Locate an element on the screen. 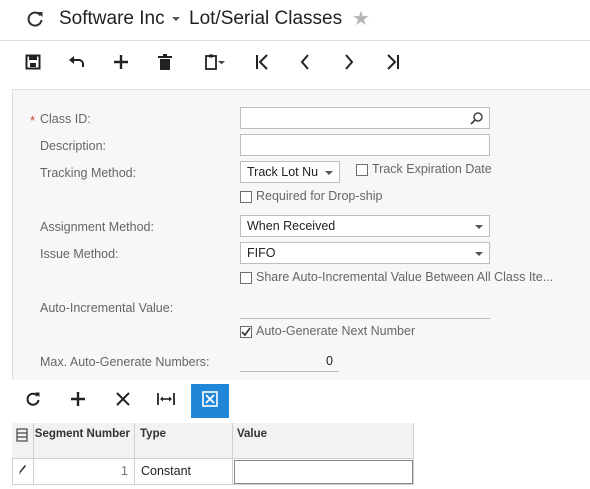 The image size is (590, 489). assignment-method-value: When Received is located at coordinates (291, 226).